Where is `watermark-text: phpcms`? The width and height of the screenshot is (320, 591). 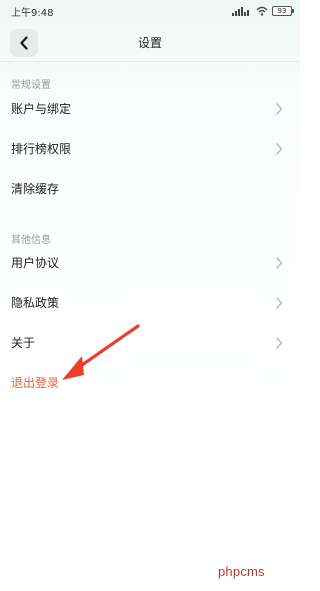
watermark-text: phpcms is located at coordinates (241, 571).